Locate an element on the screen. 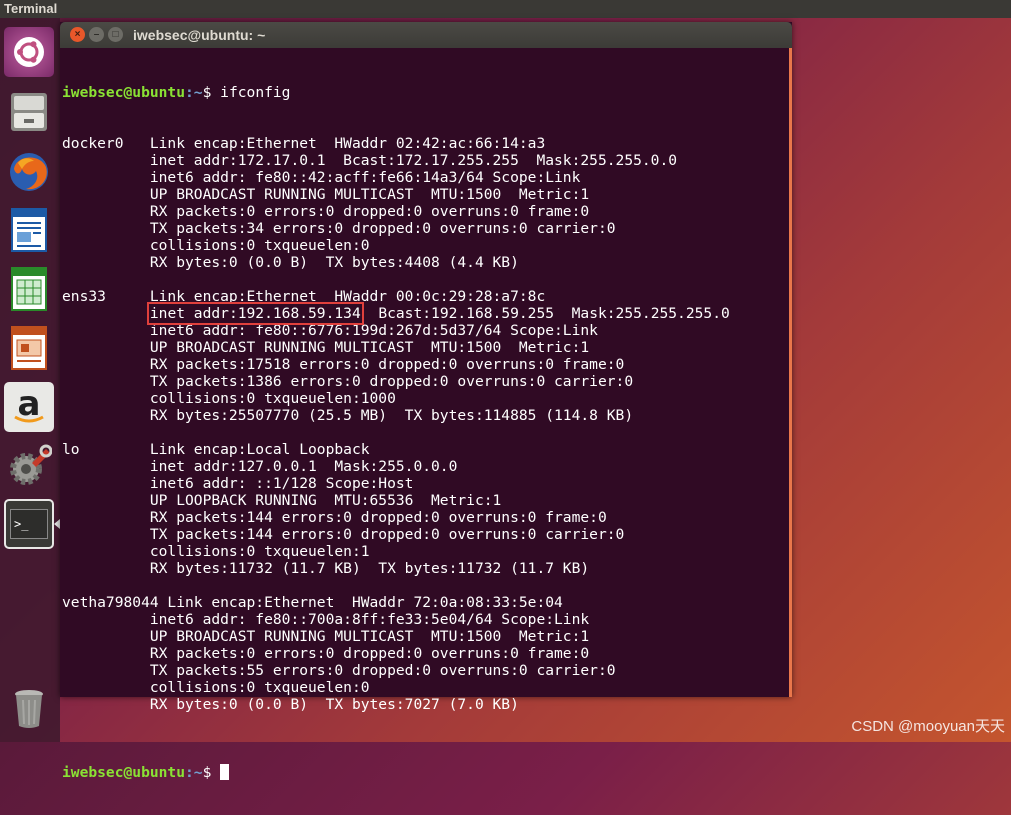 This screenshot has width=1011, height=815. minimize-button: – is located at coordinates (96, 34).